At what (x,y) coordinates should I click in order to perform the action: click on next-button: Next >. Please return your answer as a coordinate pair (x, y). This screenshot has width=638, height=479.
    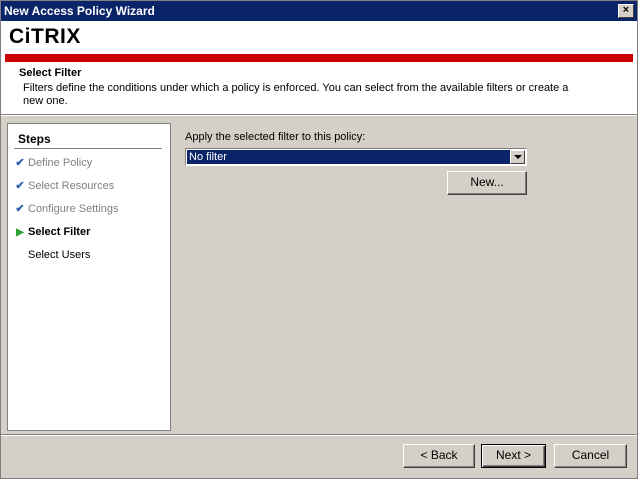
    Looking at the image, I should click on (513, 456).